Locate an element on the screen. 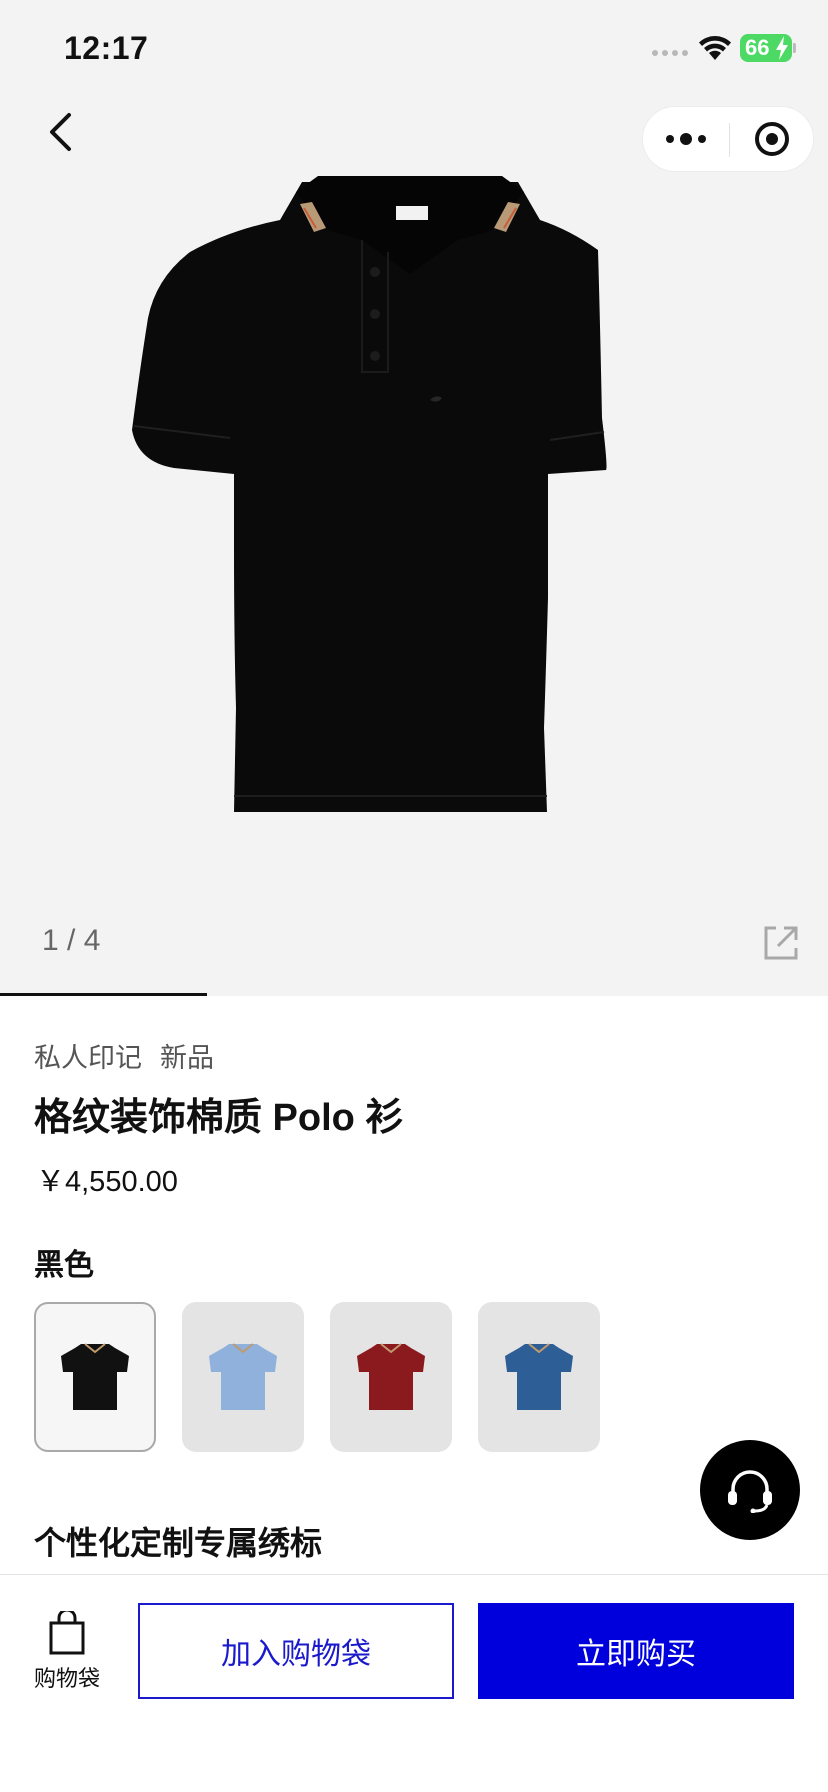 This screenshot has height=1792, width=828. battery-icon: 66 is located at coordinates (766, 48).